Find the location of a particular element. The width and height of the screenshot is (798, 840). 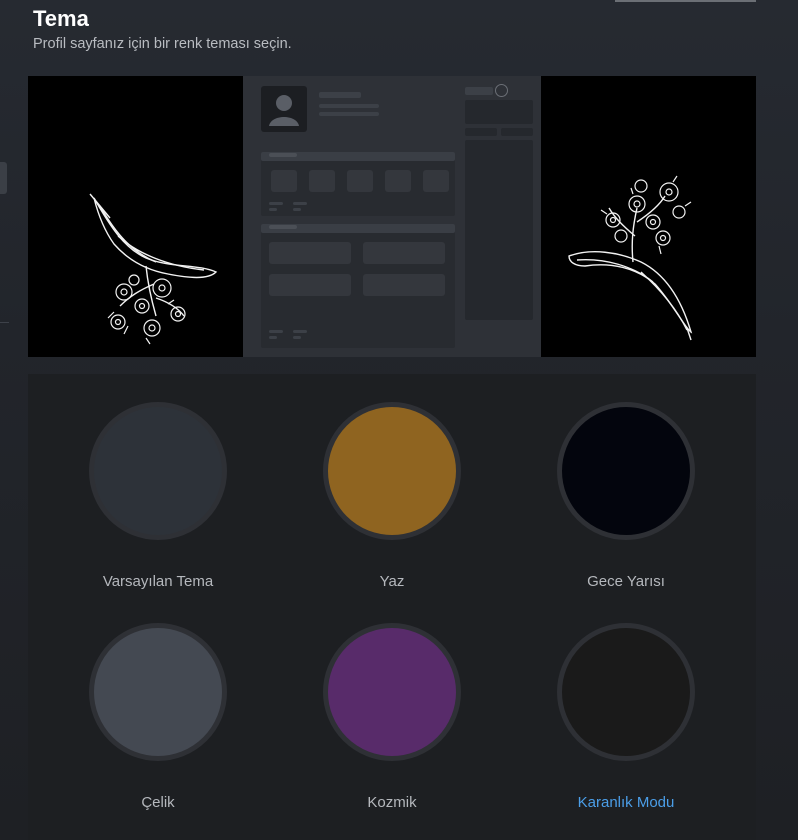

theme-label: Çelik is located at coordinates (158, 802).